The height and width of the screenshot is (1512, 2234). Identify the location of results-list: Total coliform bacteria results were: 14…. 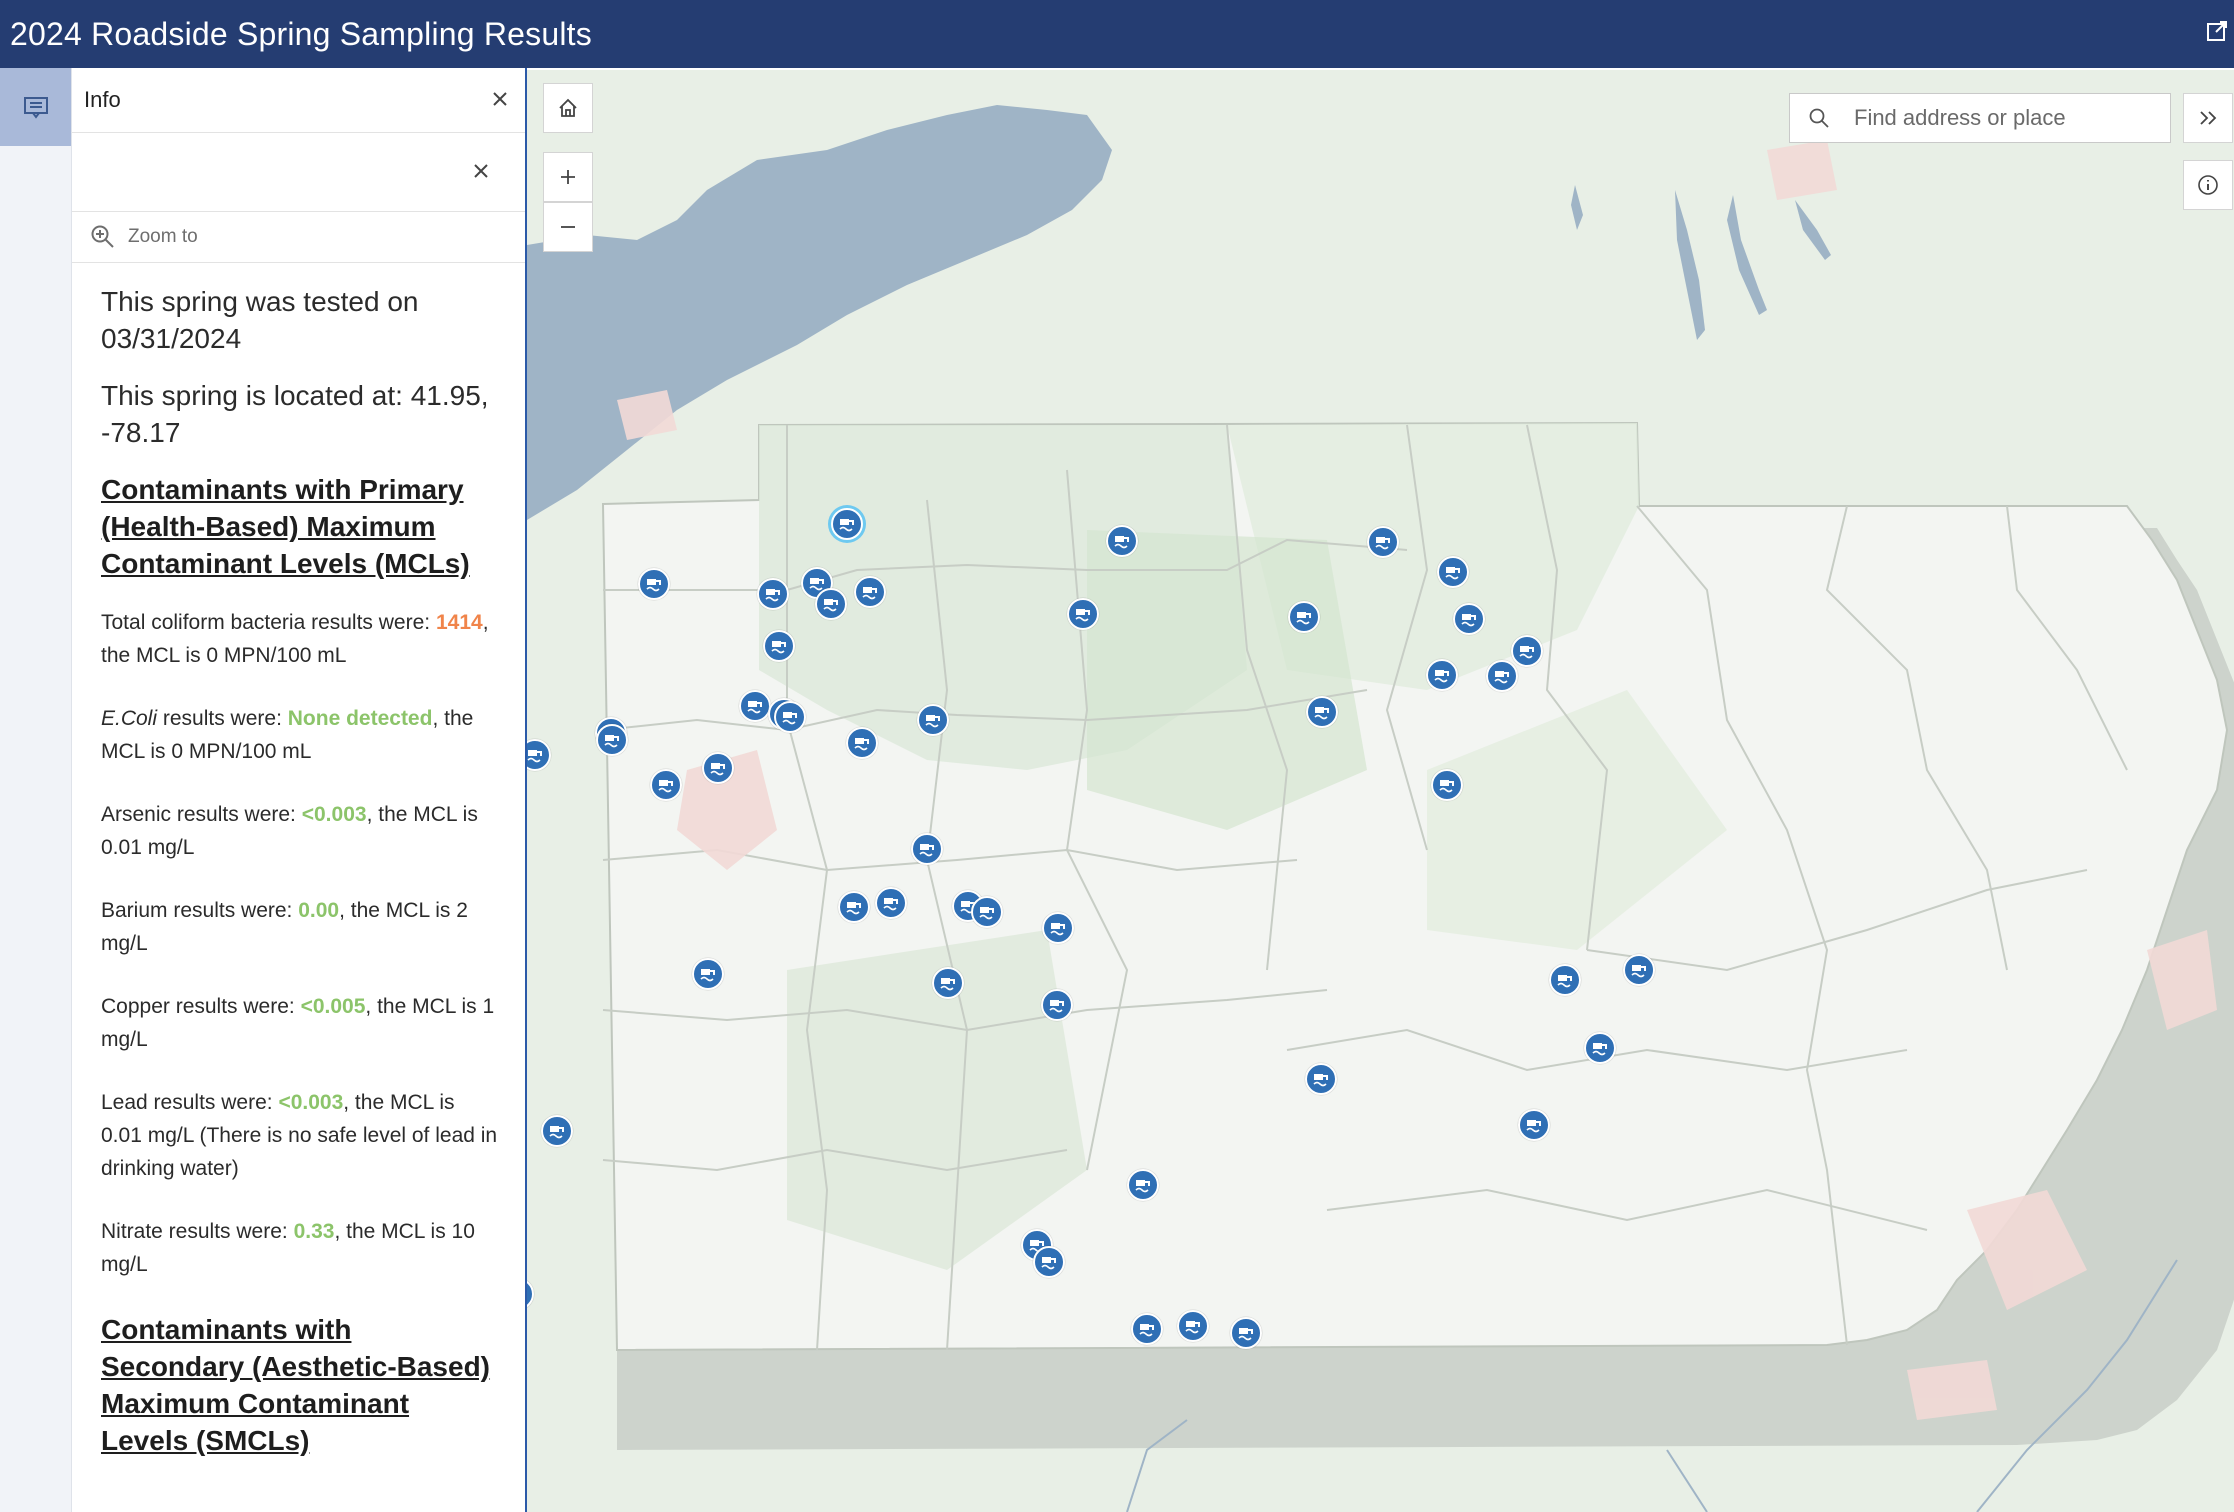
(300, 943).